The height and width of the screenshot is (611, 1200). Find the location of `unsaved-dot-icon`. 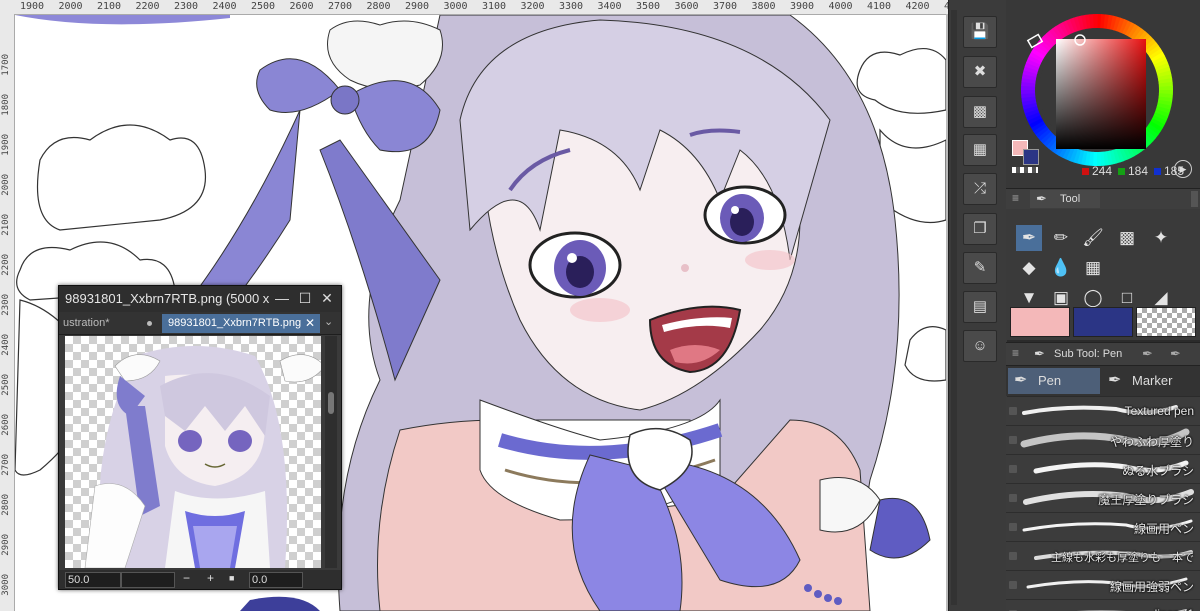

unsaved-dot-icon is located at coordinates (149, 323).